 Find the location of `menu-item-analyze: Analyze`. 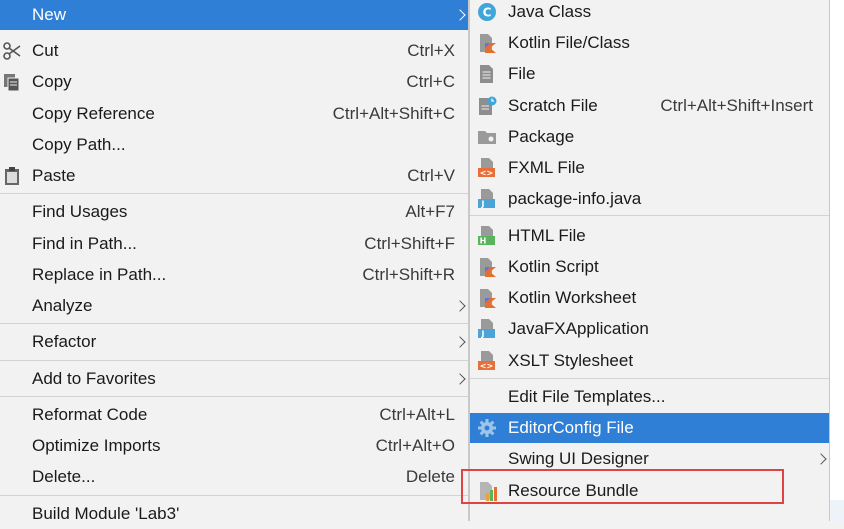

menu-item-analyze: Analyze is located at coordinates (234, 306).